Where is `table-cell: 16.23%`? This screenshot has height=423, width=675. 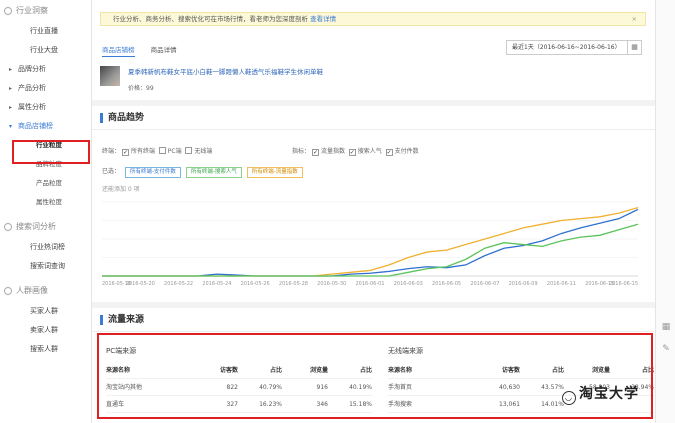
table-cell: 16.23% is located at coordinates (270, 404).